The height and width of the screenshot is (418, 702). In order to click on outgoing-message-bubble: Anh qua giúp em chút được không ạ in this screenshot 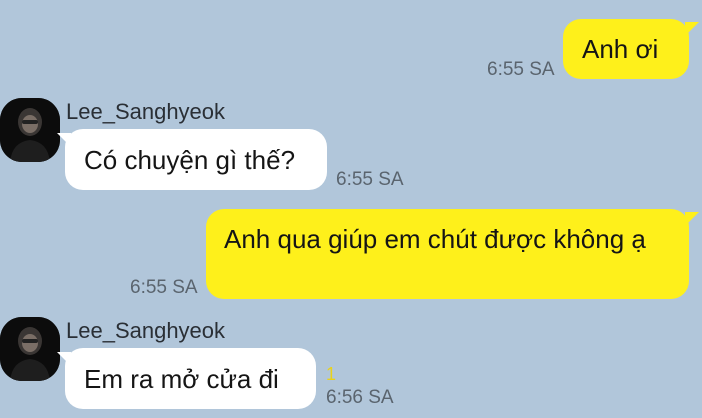, I will do `click(447, 254)`.